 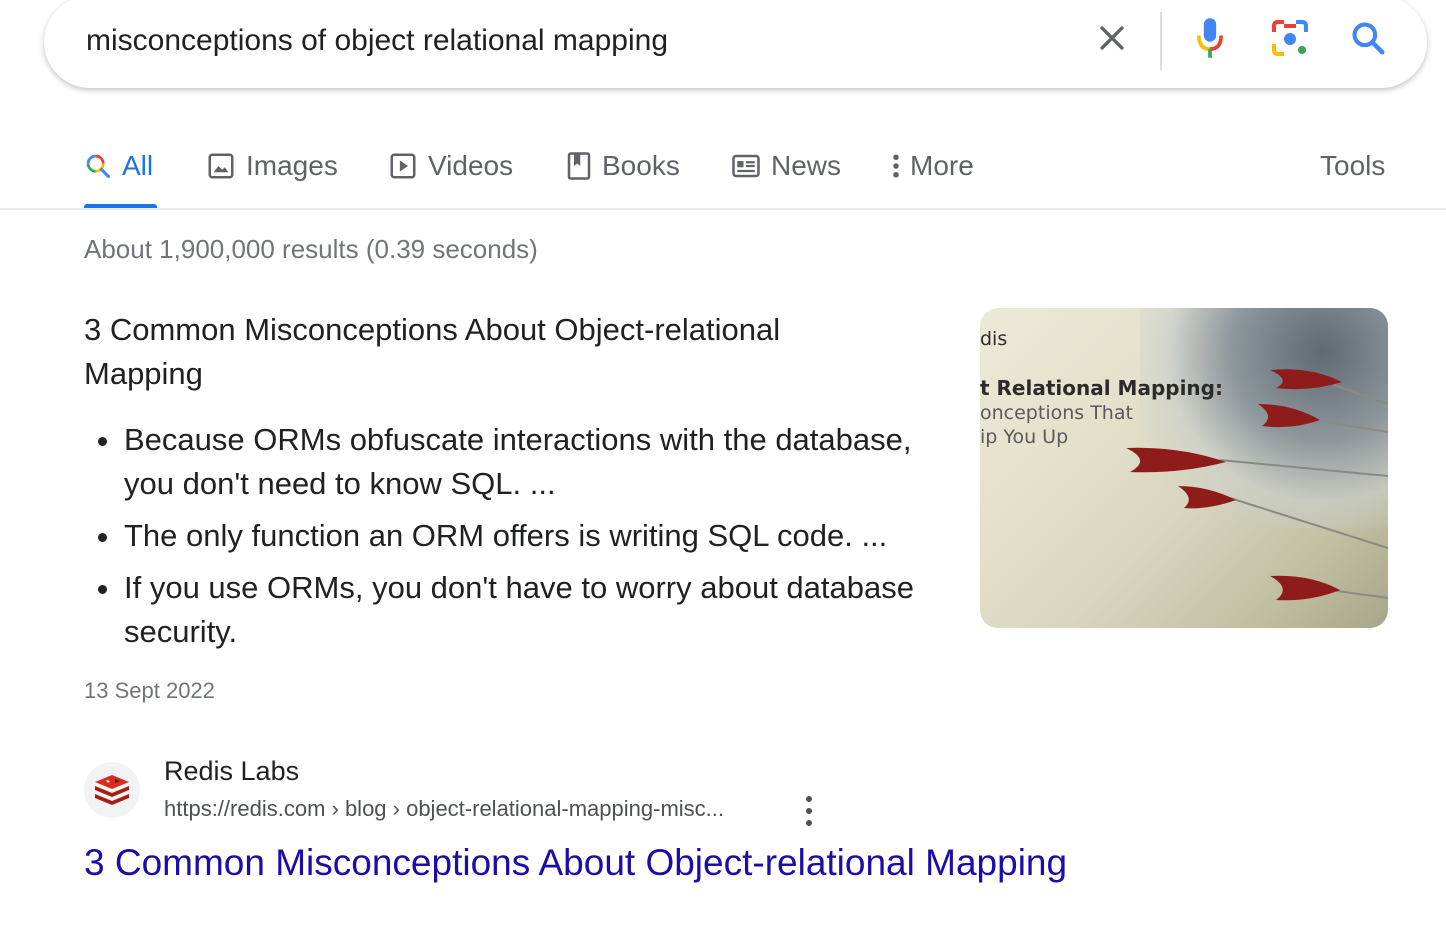 I want to click on tools-button: Tools, so click(x=1352, y=166).